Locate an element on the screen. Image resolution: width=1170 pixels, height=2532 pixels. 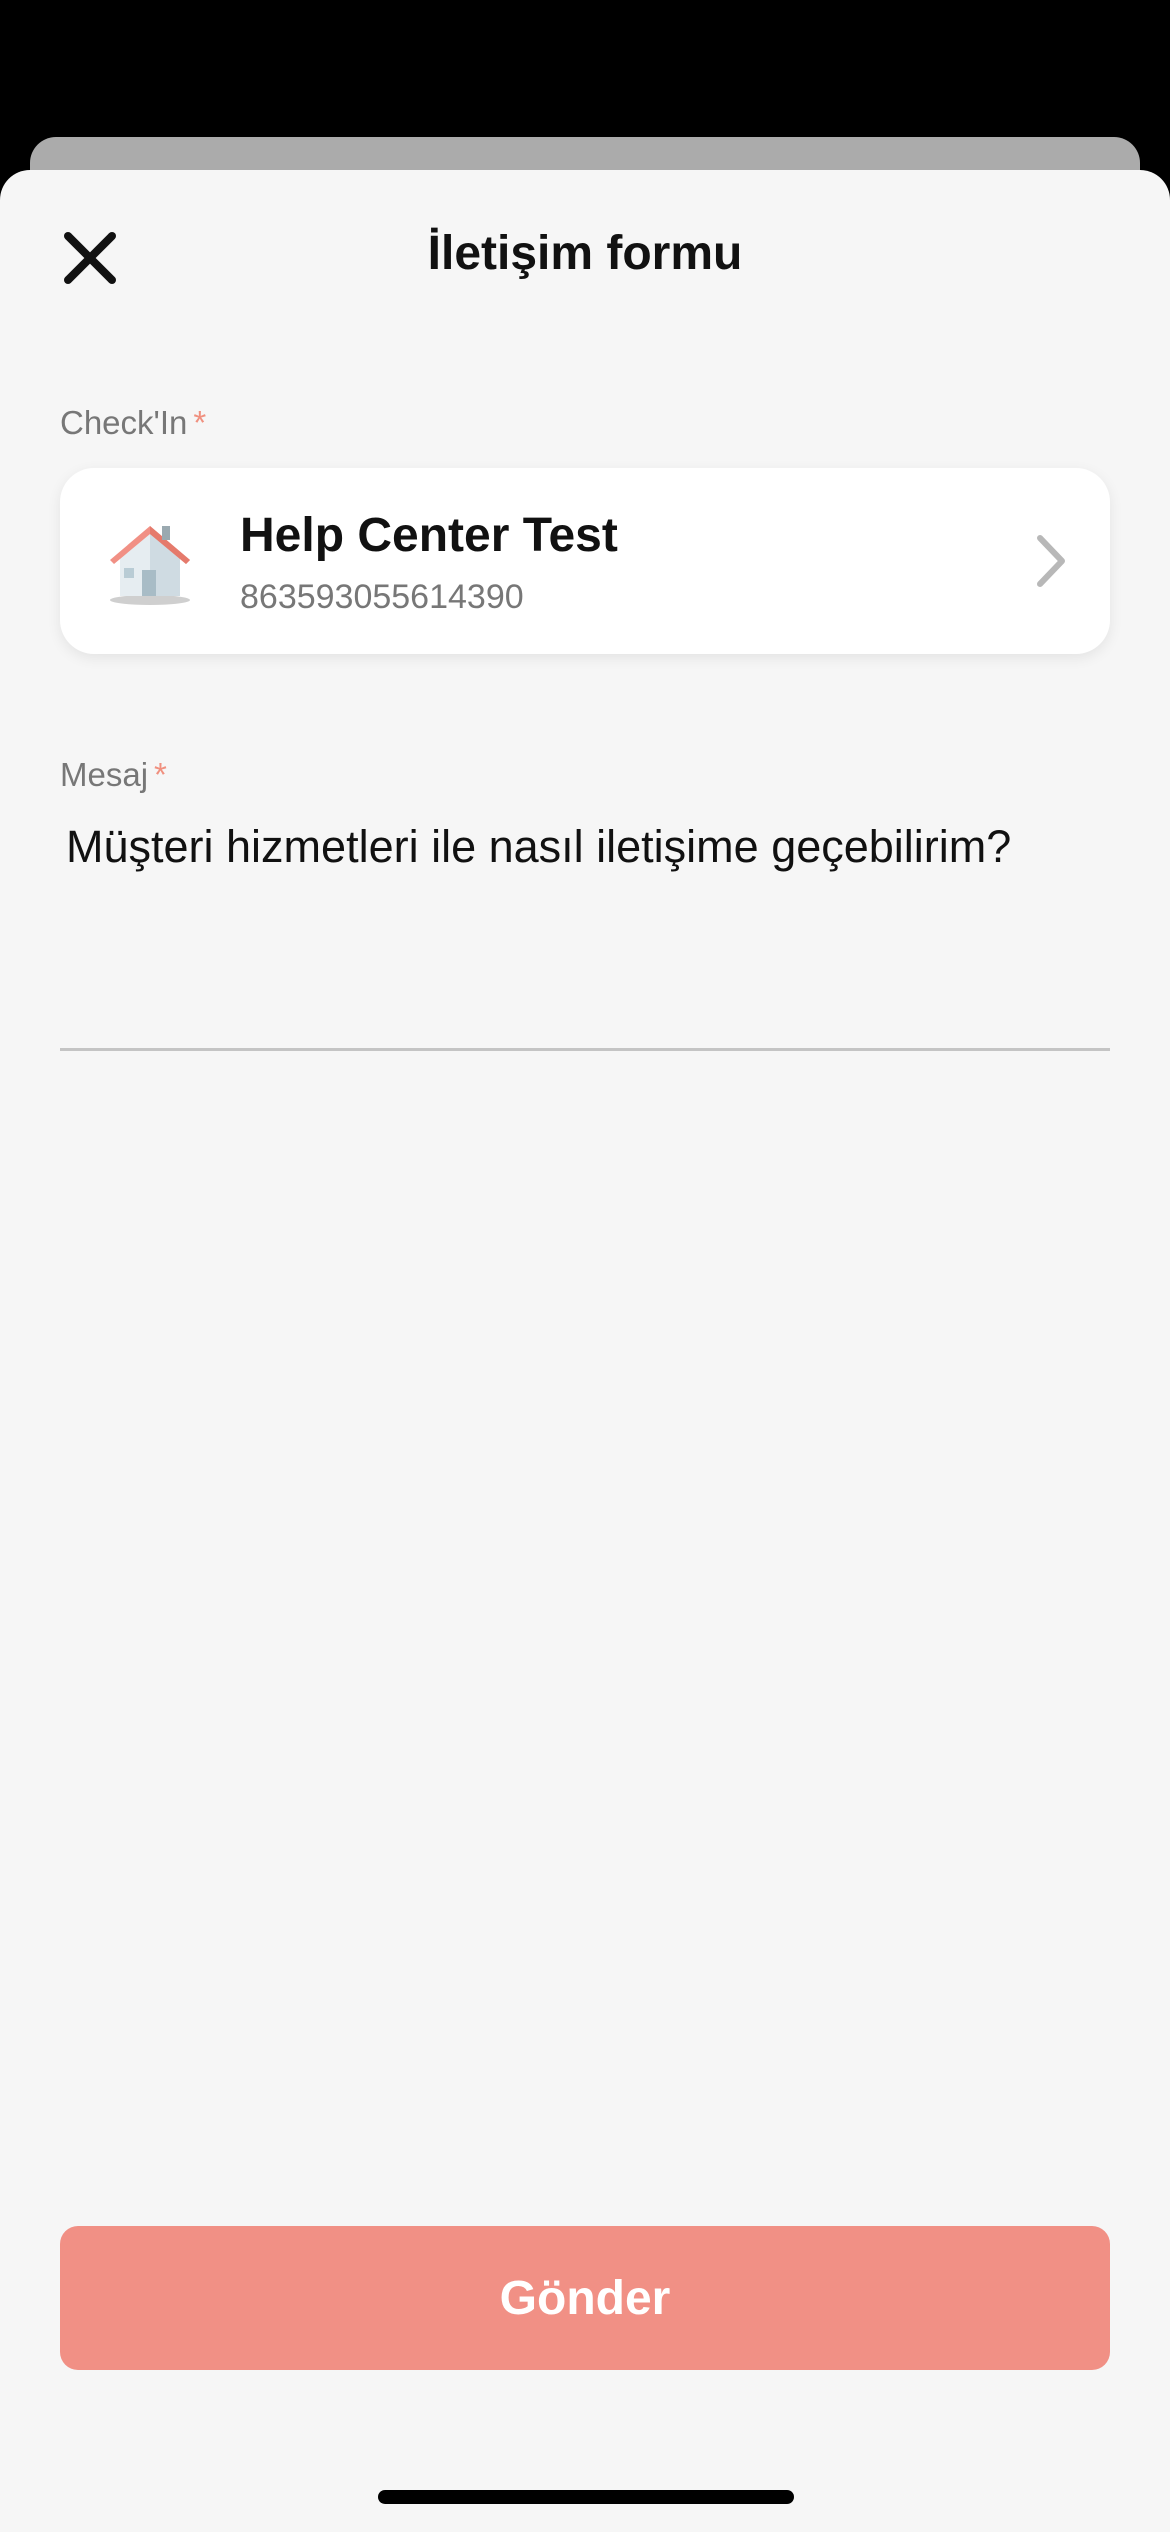
checkin-label: Check'In * is located at coordinates (133, 423).